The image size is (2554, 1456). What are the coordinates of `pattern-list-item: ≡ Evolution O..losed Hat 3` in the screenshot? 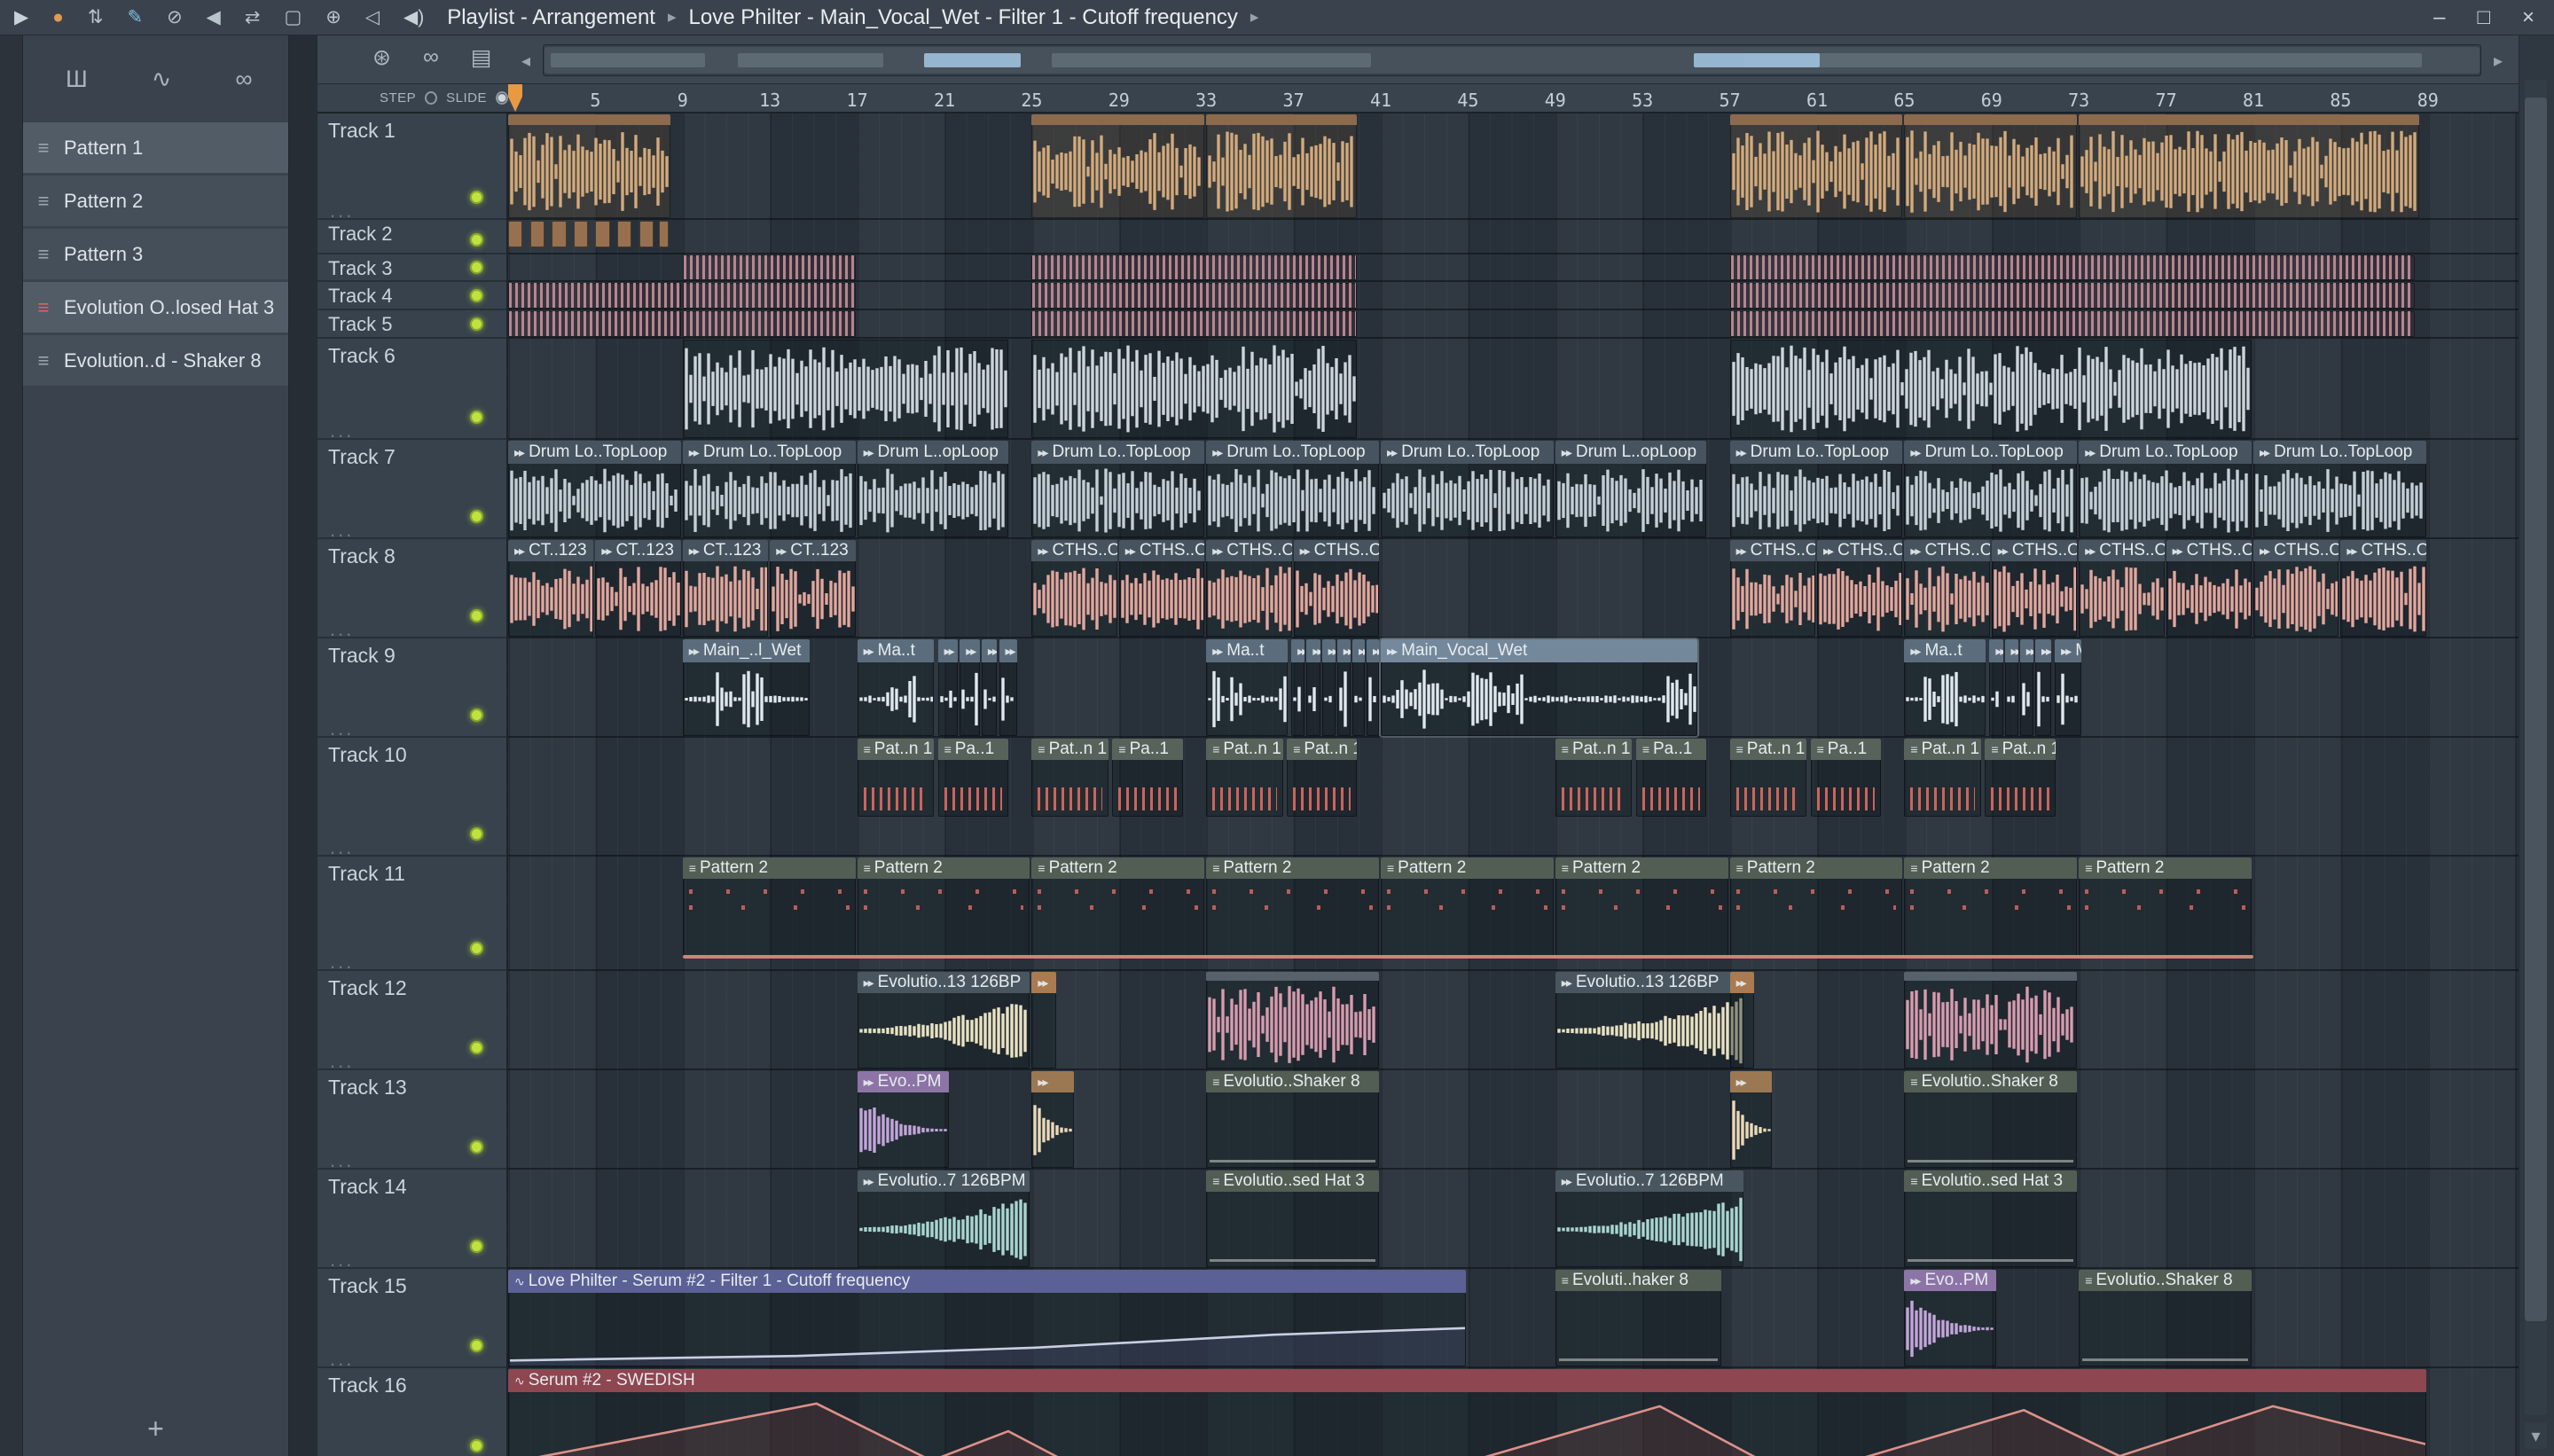 It's located at (155, 307).